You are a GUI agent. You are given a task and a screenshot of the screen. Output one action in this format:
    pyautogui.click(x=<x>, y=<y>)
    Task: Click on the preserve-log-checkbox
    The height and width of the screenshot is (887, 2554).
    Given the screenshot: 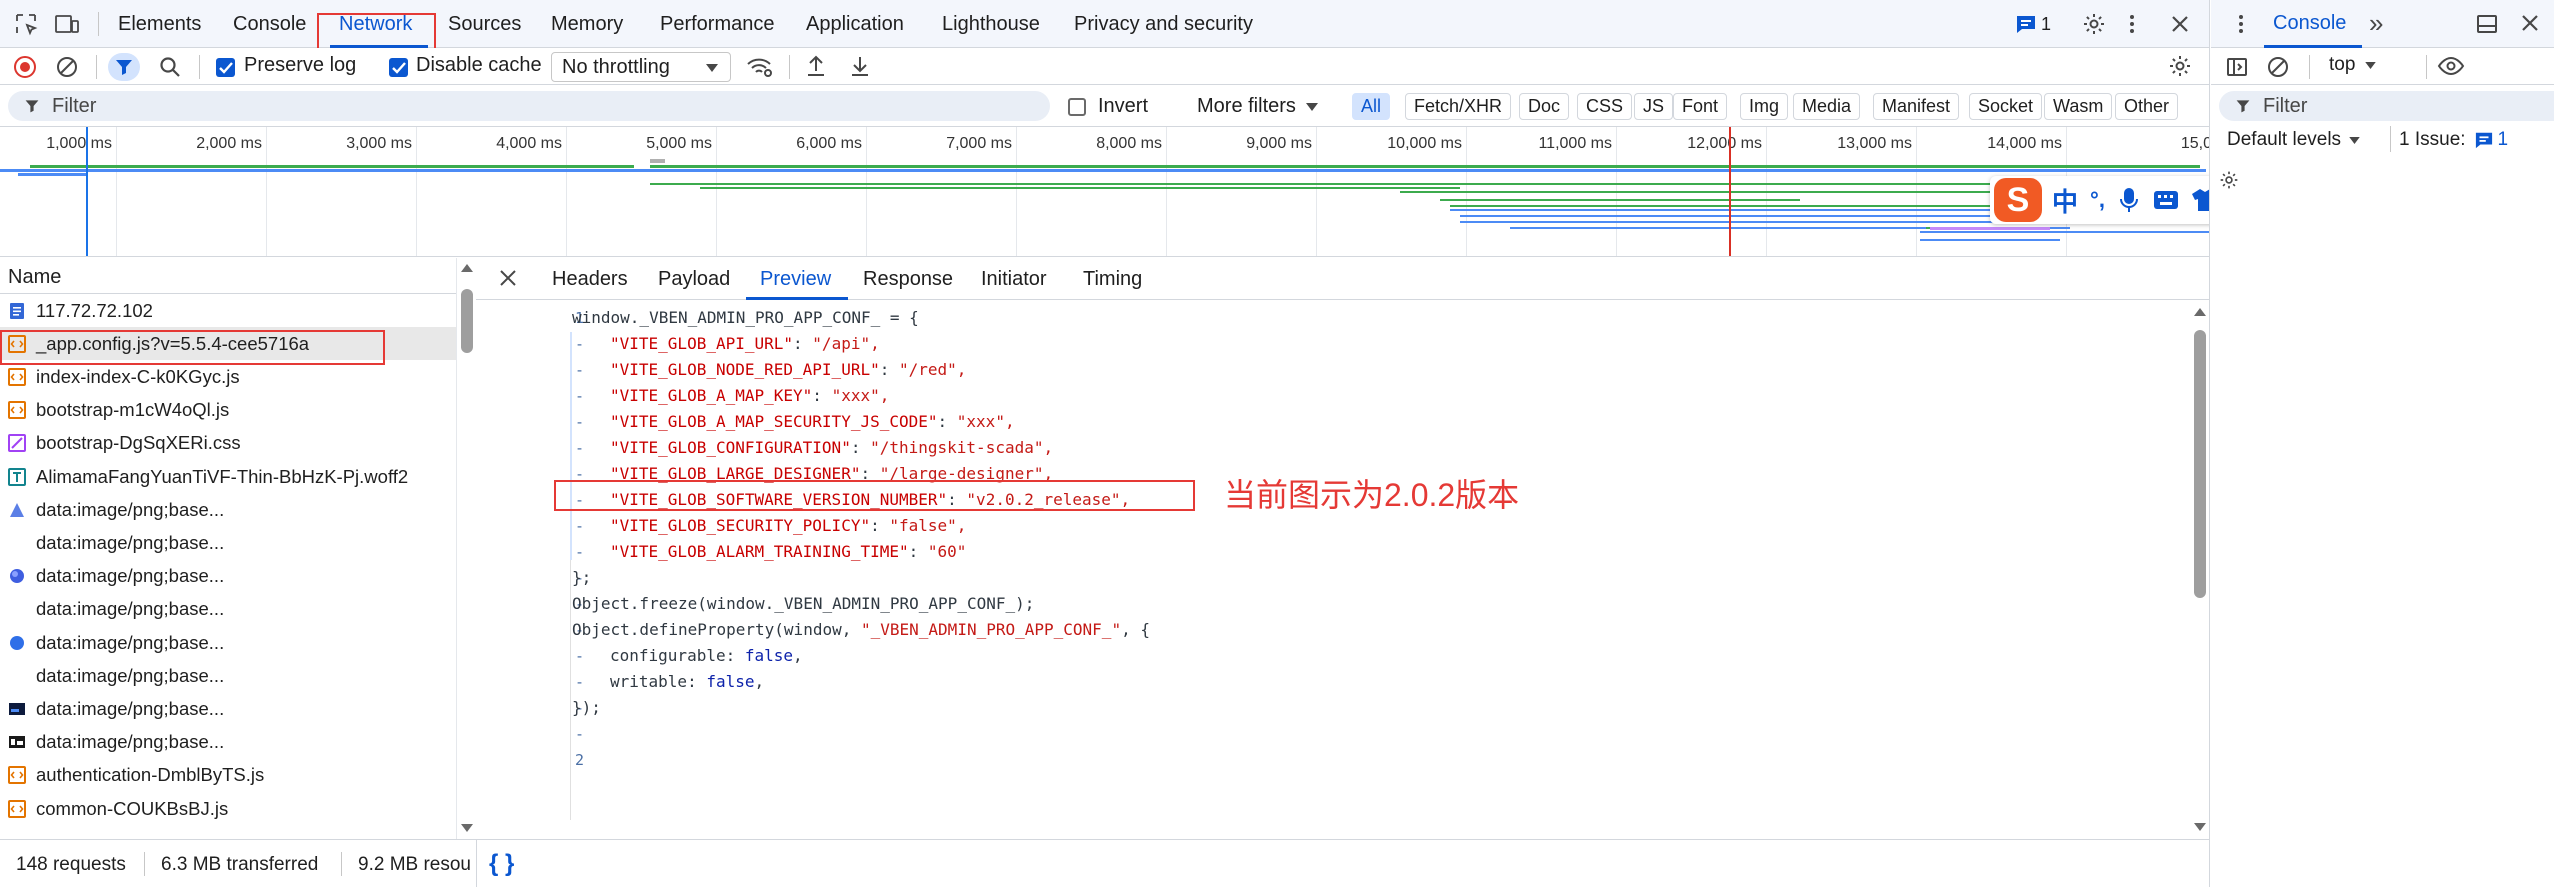 What is the action you would take?
    pyautogui.click(x=225, y=67)
    